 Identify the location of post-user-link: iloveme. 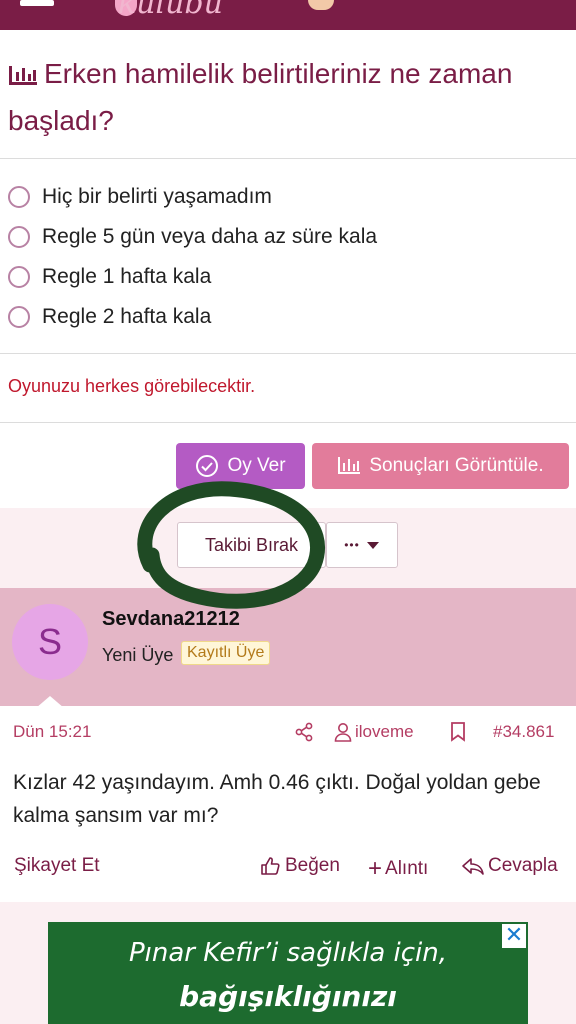
(374, 732).